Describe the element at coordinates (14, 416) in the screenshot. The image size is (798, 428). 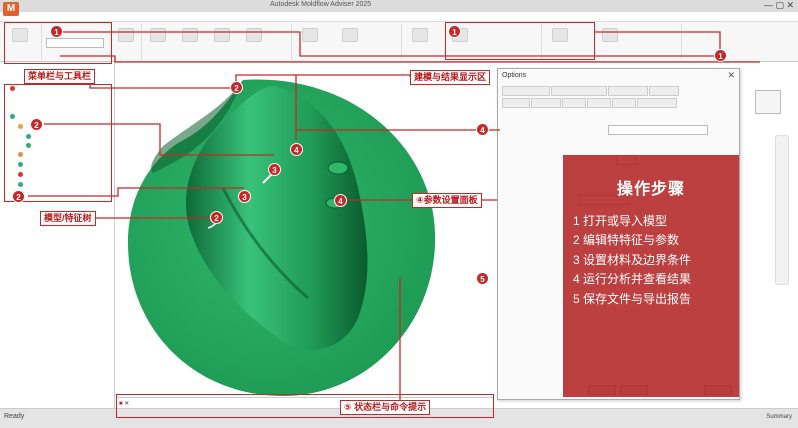
I see `status-text: Ready` at that location.